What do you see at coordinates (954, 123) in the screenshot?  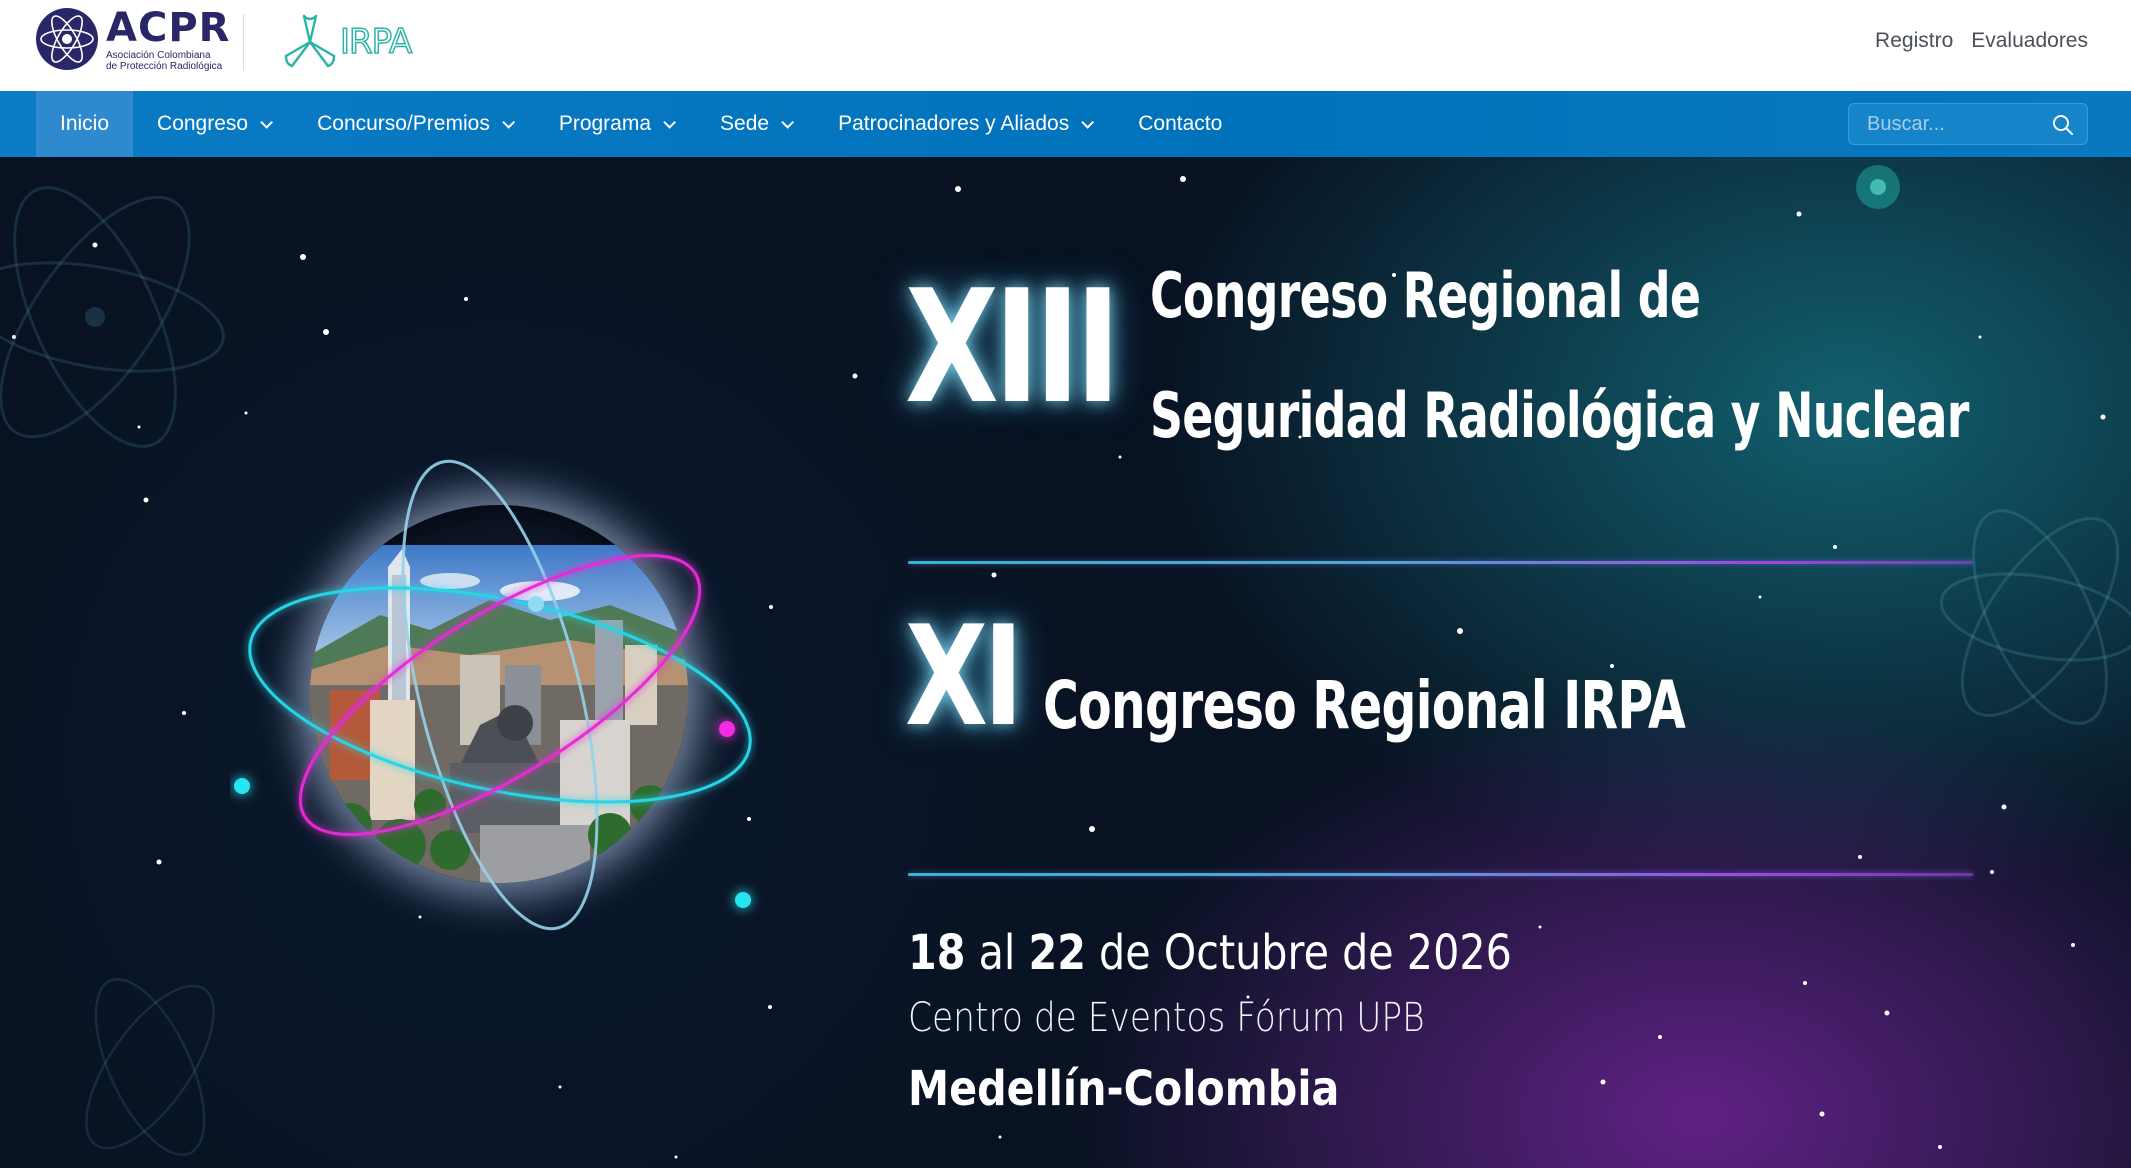 I see `nav-label: Patrocinadores y Aliados` at bounding box center [954, 123].